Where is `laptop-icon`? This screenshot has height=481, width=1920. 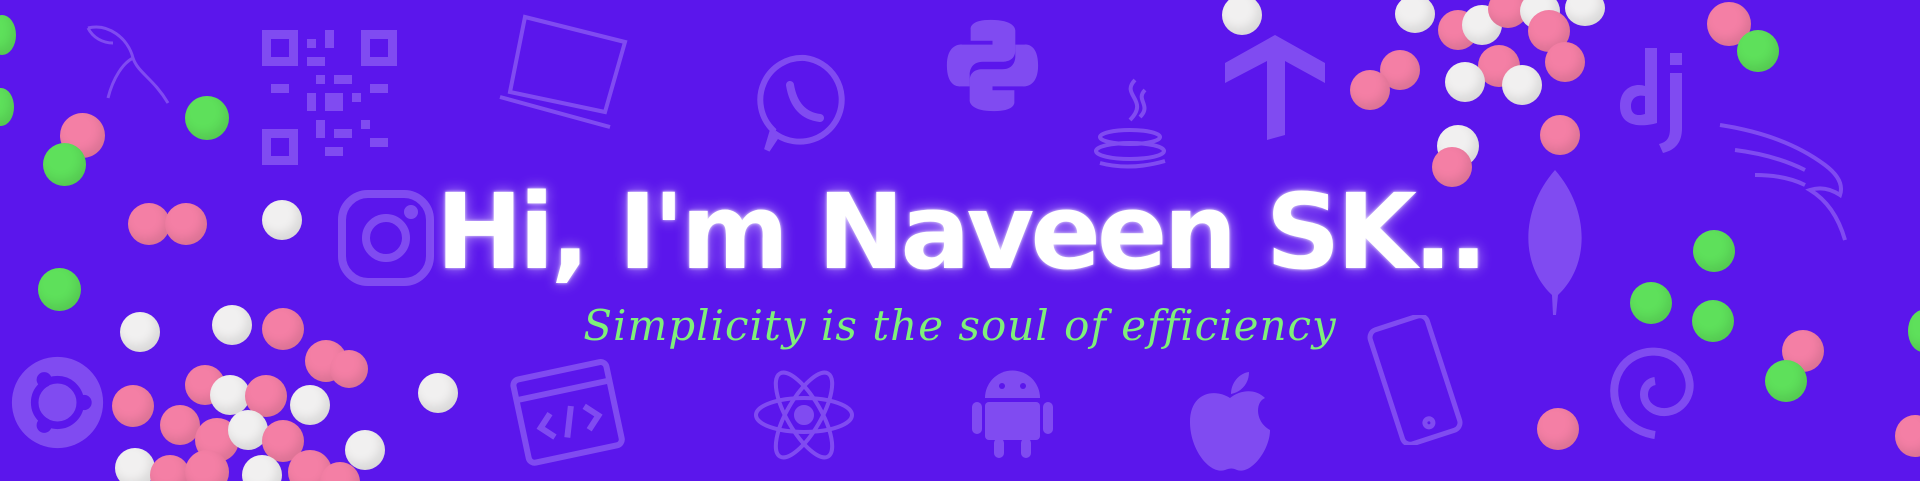 laptop-icon is located at coordinates (565, 74).